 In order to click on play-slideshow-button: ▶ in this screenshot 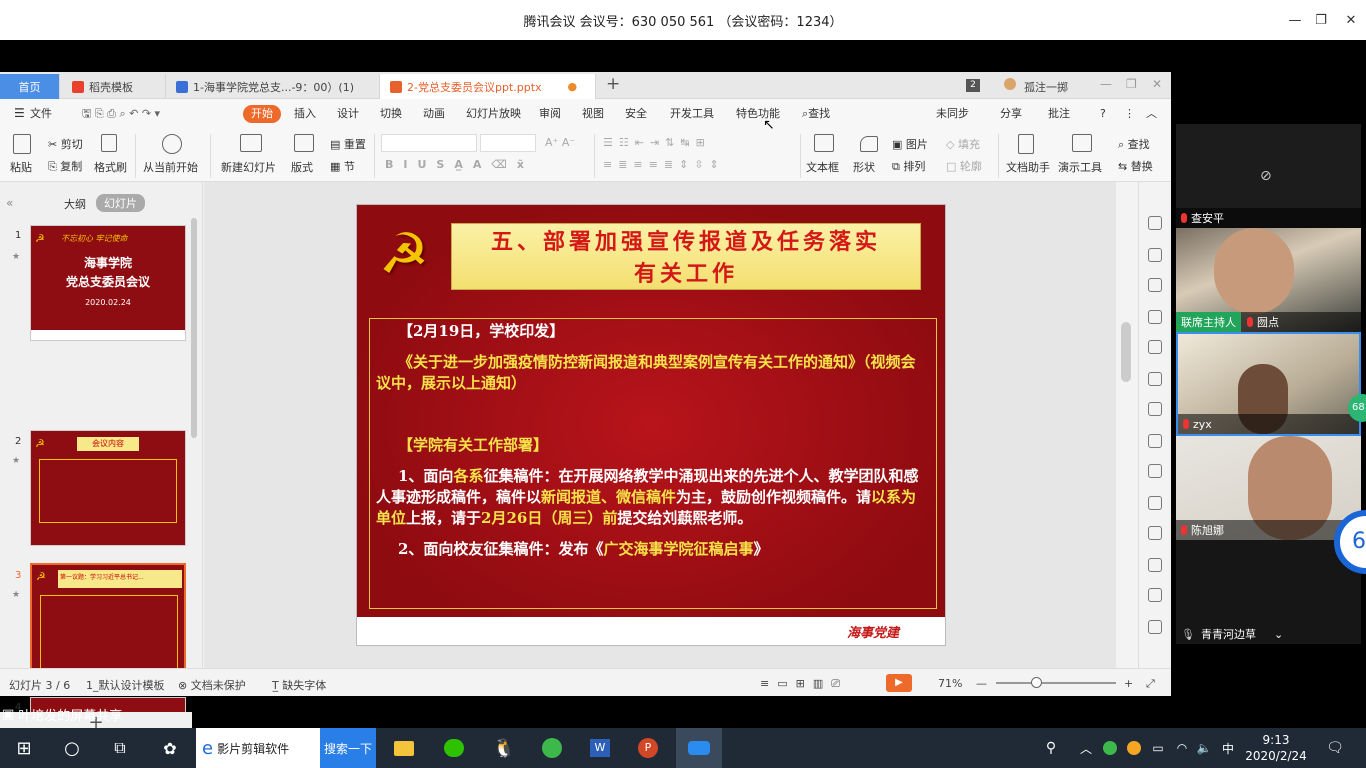, I will do `click(899, 683)`.